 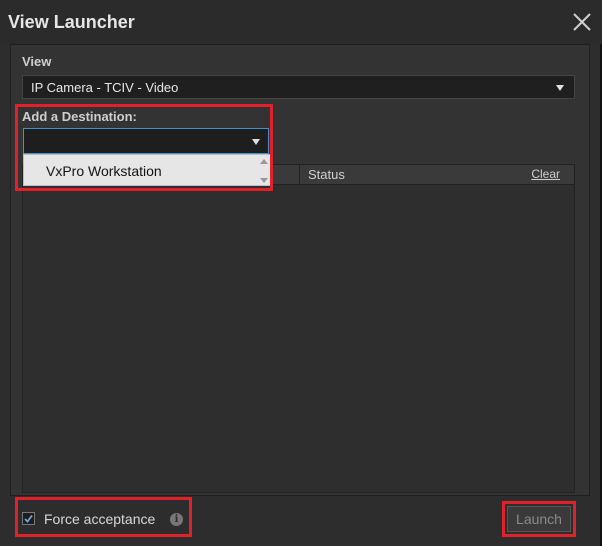 I want to click on destination-select, so click(x=146, y=141).